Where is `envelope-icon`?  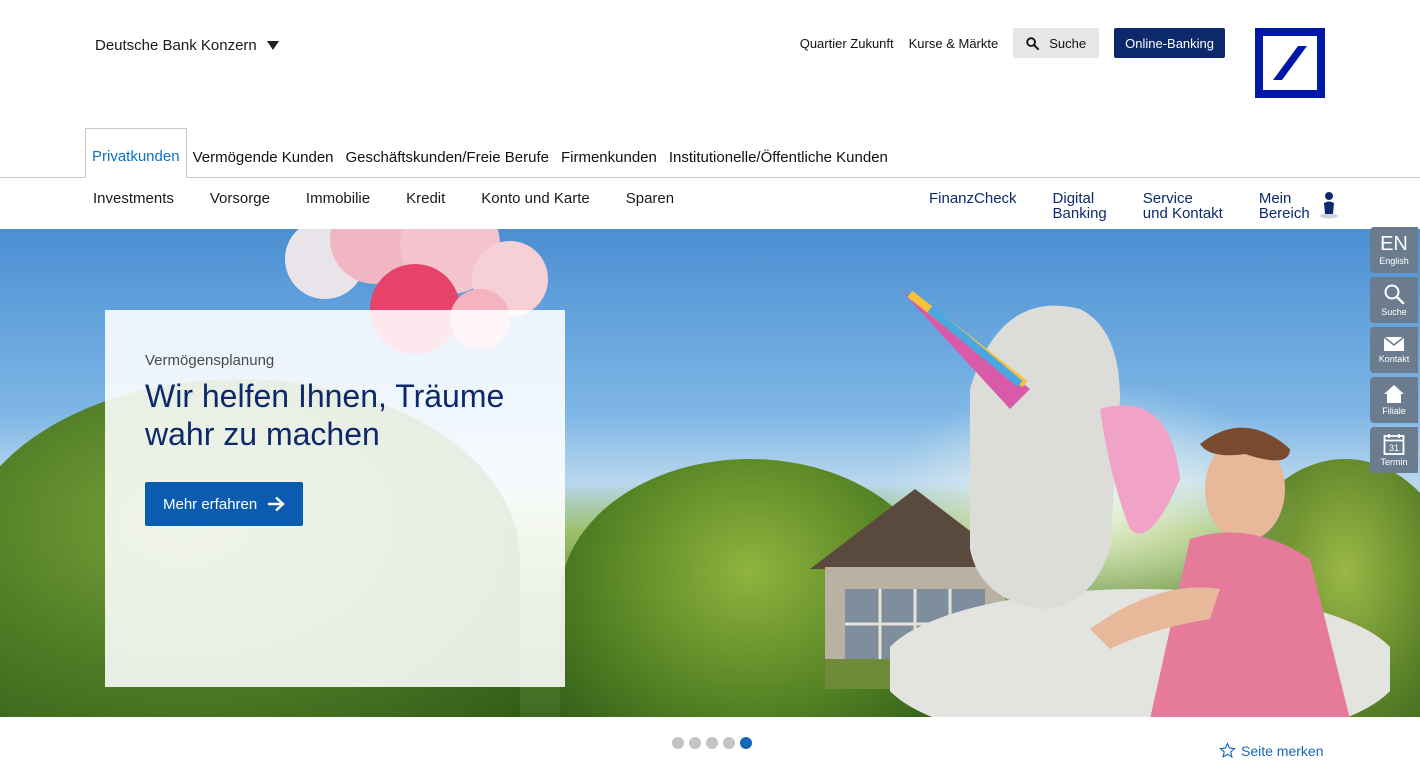
envelope-icon is located at coordinates (1394, 343).